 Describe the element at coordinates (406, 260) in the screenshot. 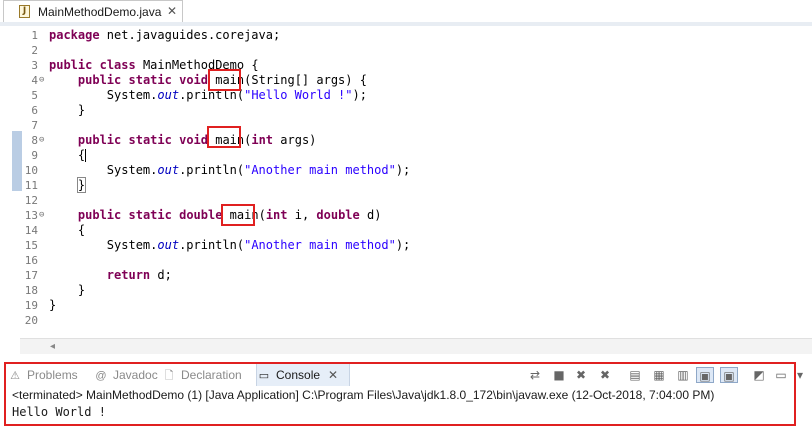

I see `code-line: 16` at that location.